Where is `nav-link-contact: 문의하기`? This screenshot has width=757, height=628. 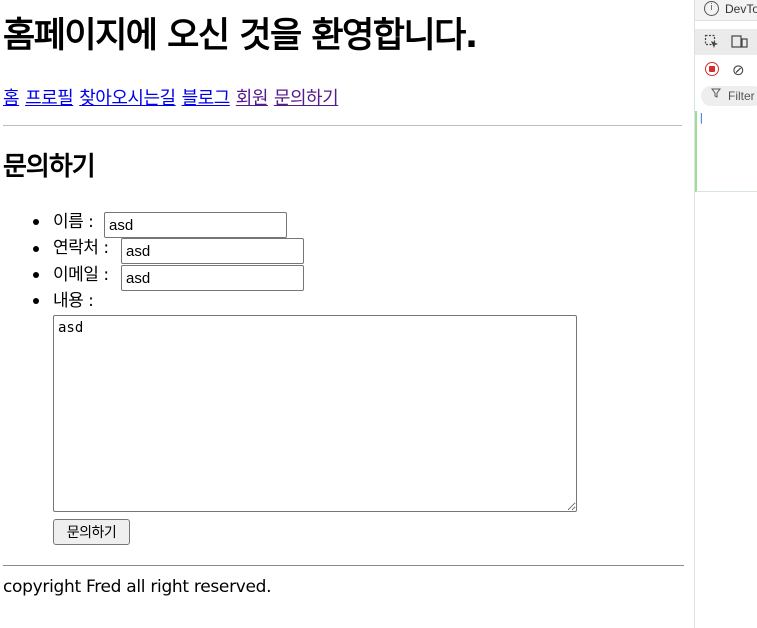 nav-link-contact: 문의하기 is located at coordinates (306, 98).